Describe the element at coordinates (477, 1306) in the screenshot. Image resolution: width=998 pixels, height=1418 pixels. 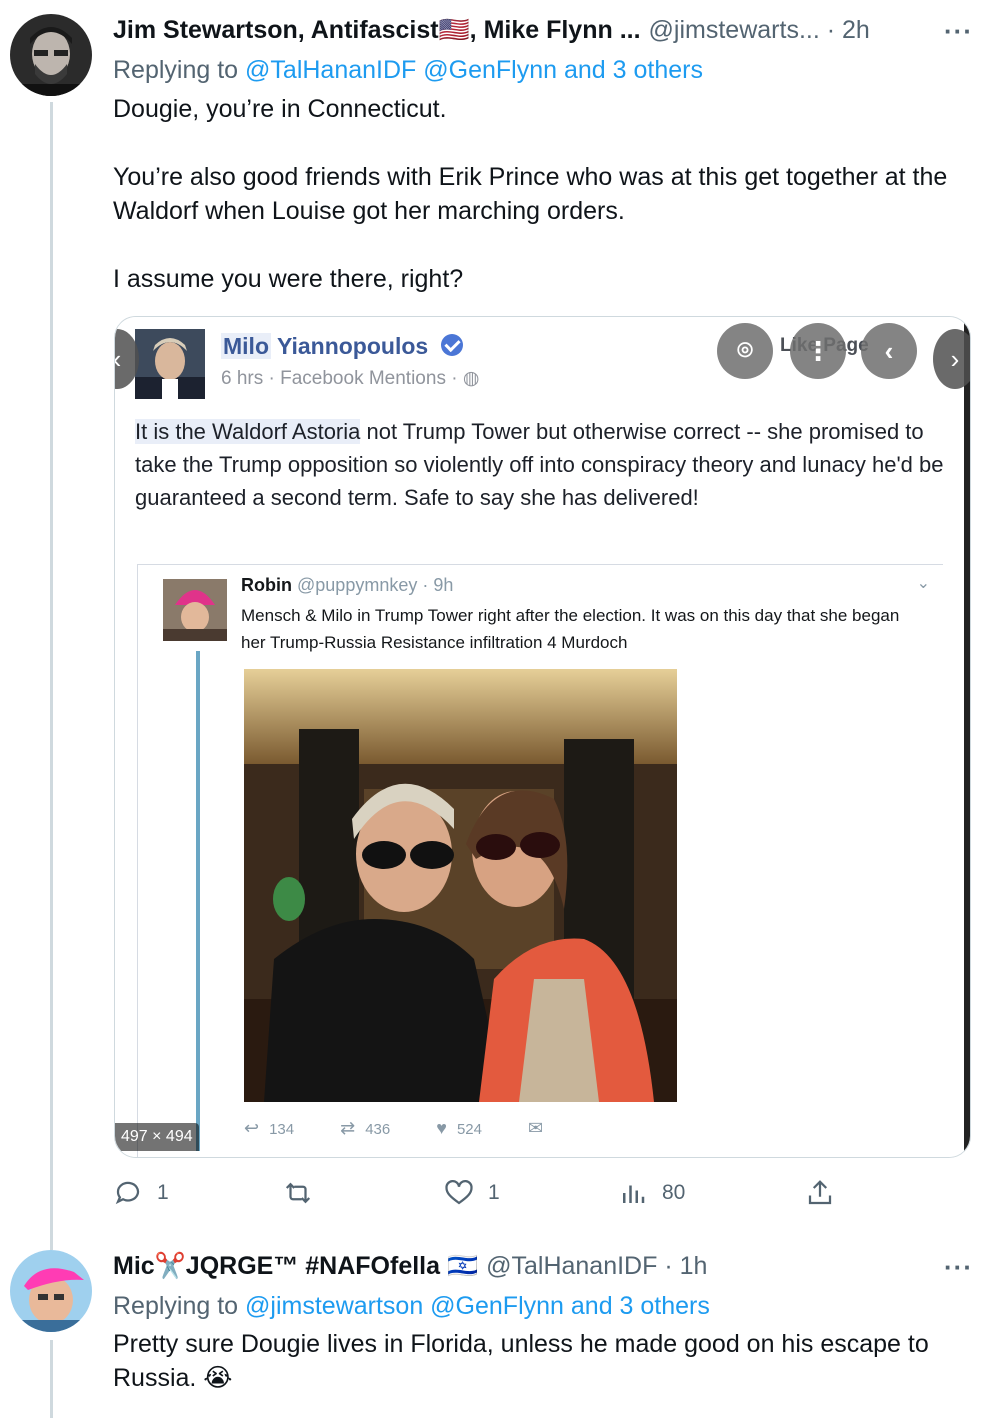
I see `replying-mentions: @jimstewartson @GenFlynn and 3 others` at that location.